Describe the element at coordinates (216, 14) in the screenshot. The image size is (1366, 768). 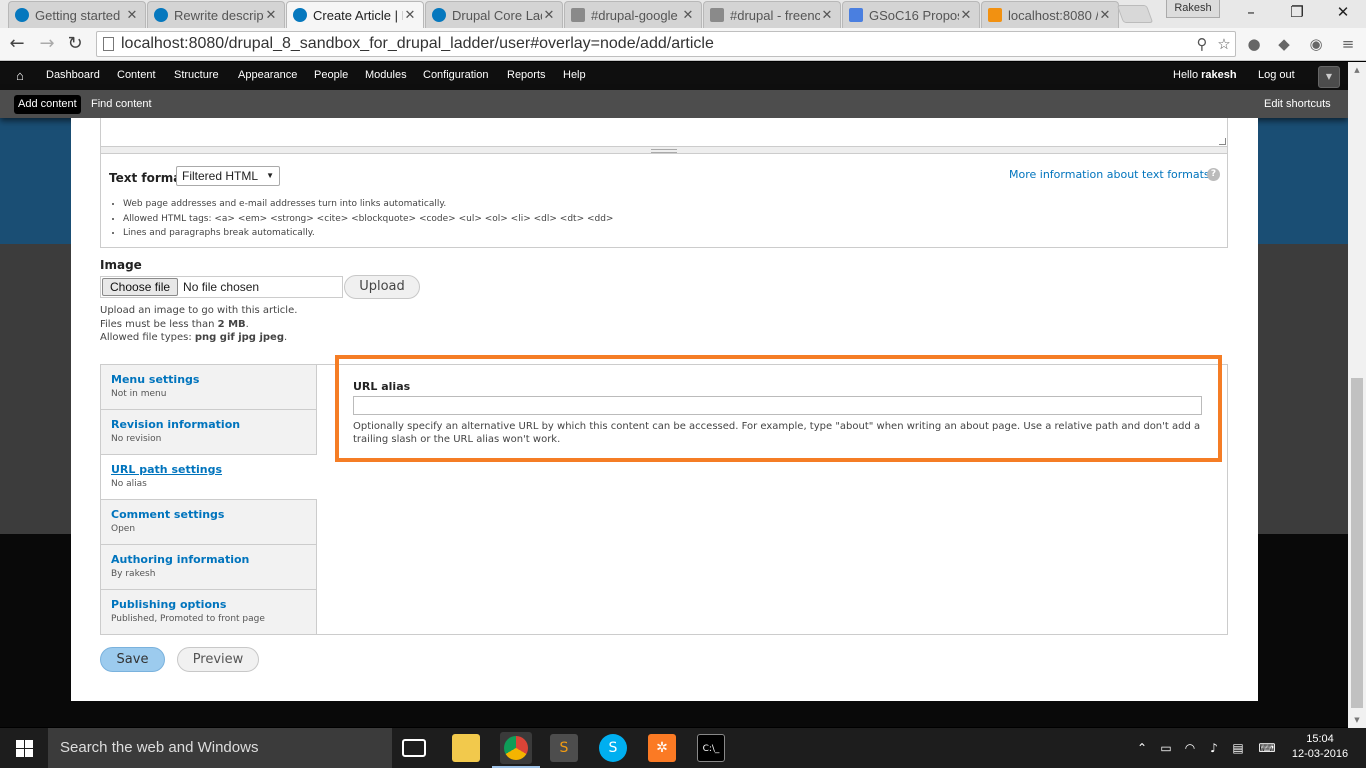
I see `browser-tab: Rewrite descript ✕` at that location.